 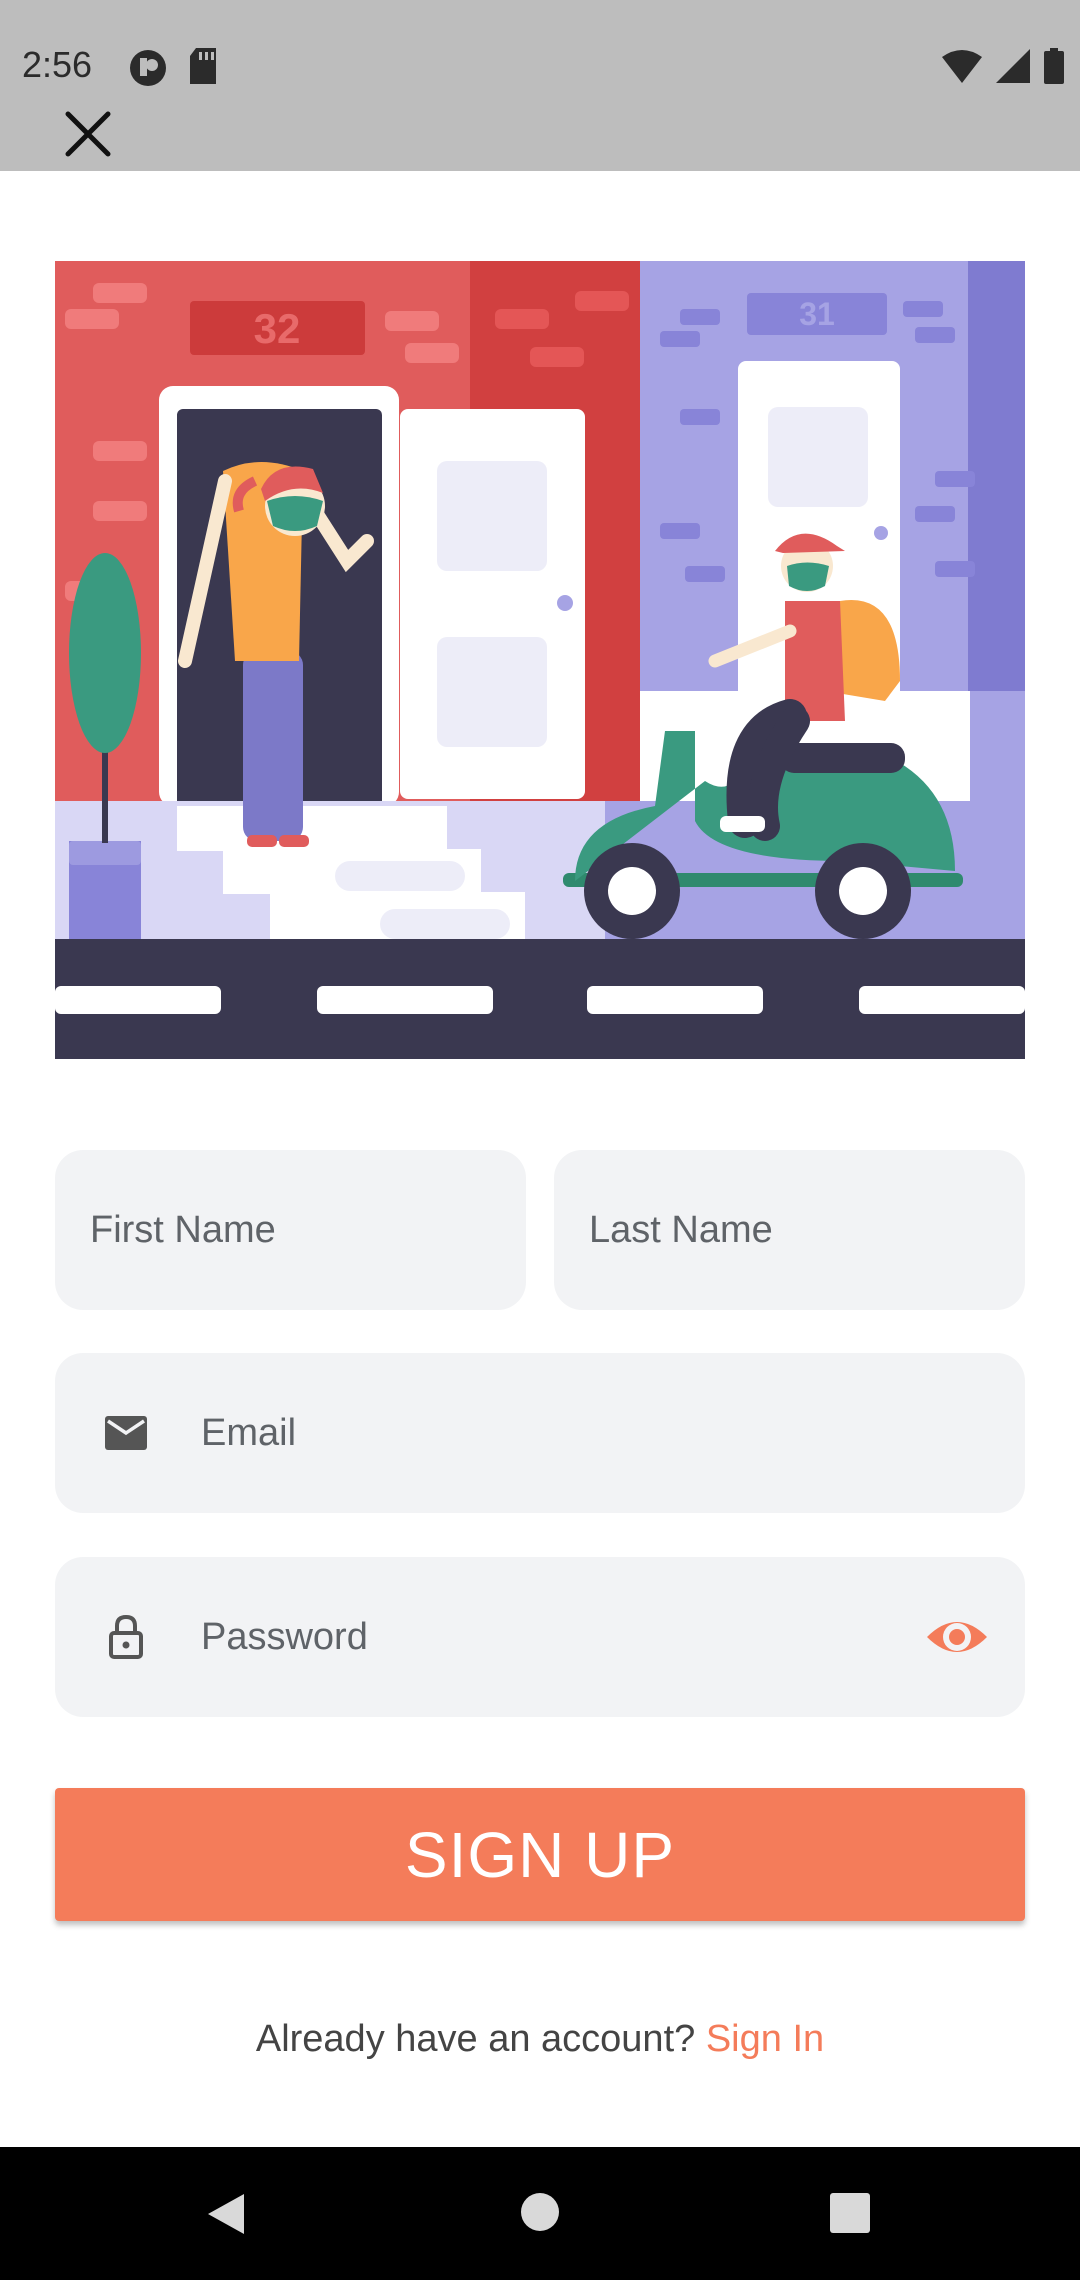 I want to click on email-field, so click(x=540, y=1433).